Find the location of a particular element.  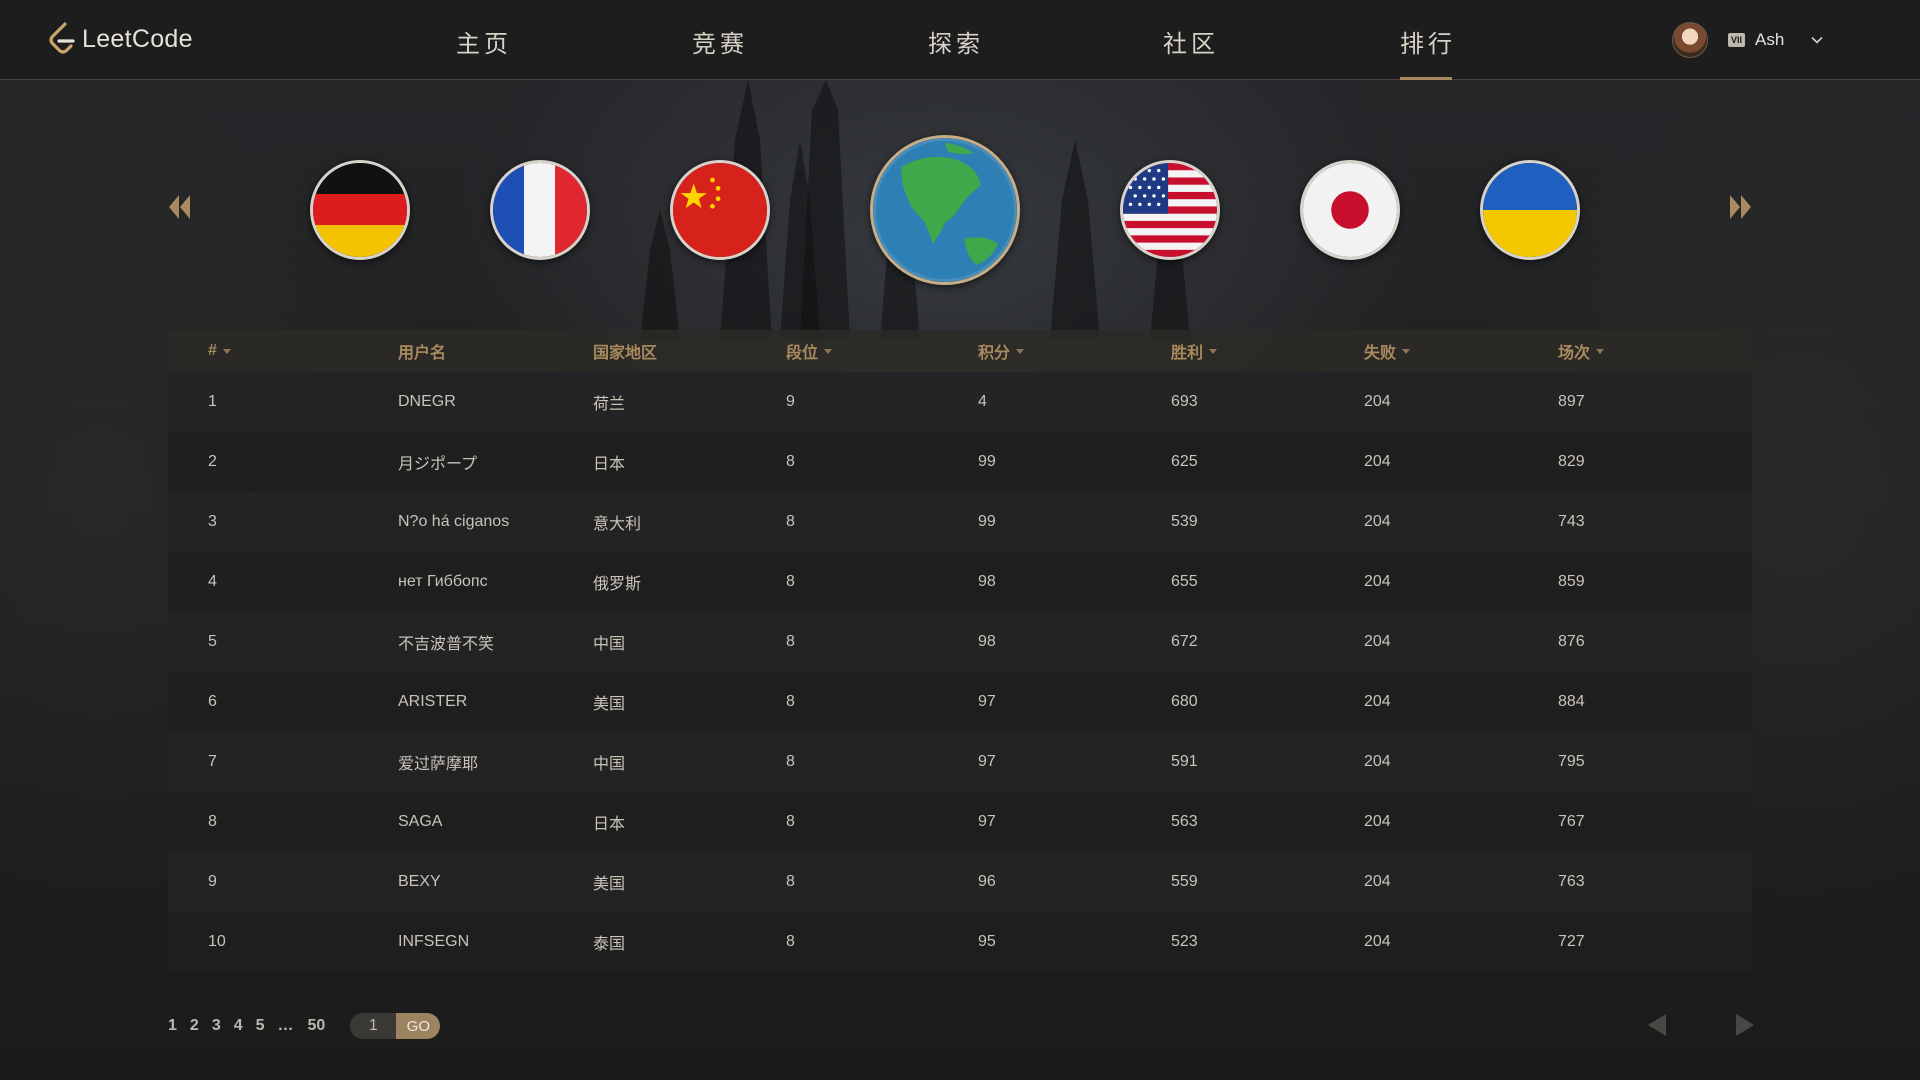

table-row: 6 ARISTER 美国 8 97 680 204 884 is located at coordinates (960, 702).